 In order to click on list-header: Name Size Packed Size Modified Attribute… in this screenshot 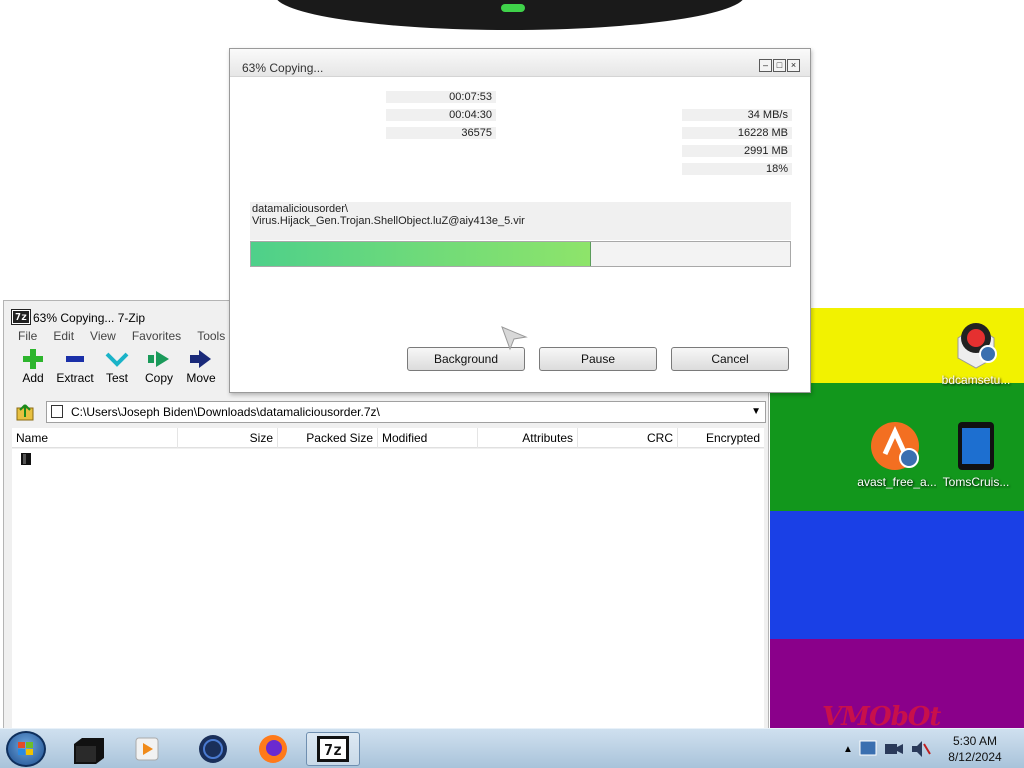, I will do `click(388, 438)`.